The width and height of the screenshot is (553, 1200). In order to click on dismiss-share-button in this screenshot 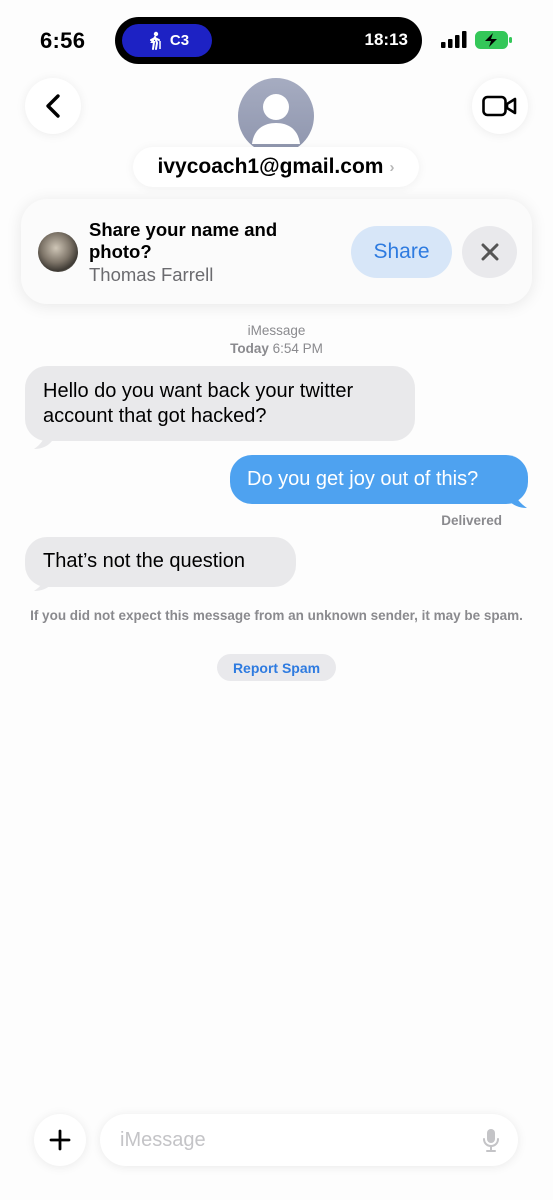, I will do `click(489, 252)`.